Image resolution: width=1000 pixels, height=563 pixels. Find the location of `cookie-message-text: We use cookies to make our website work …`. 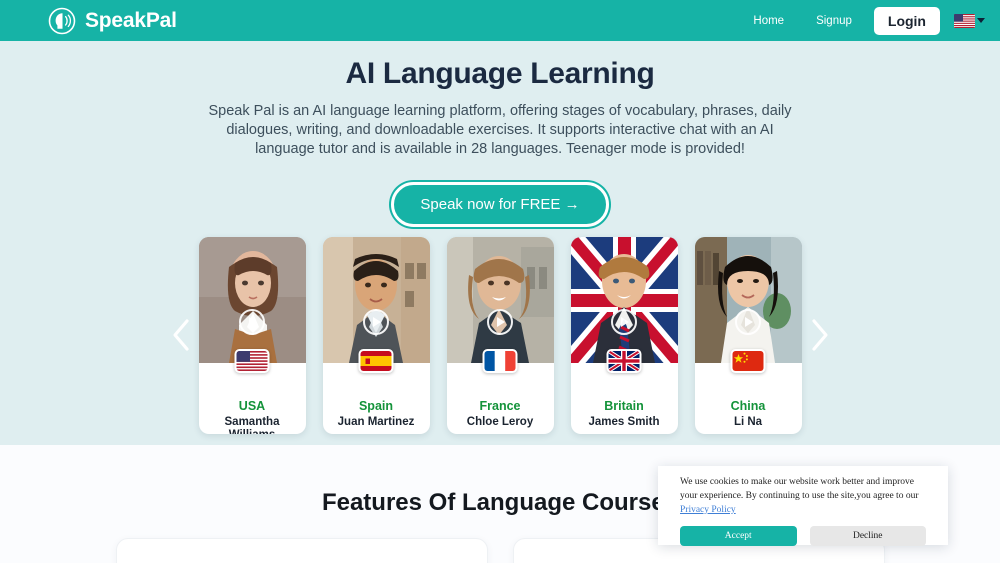

cookie-message-text: We use cookies to make our website work … is located at coordinates (799, 489).